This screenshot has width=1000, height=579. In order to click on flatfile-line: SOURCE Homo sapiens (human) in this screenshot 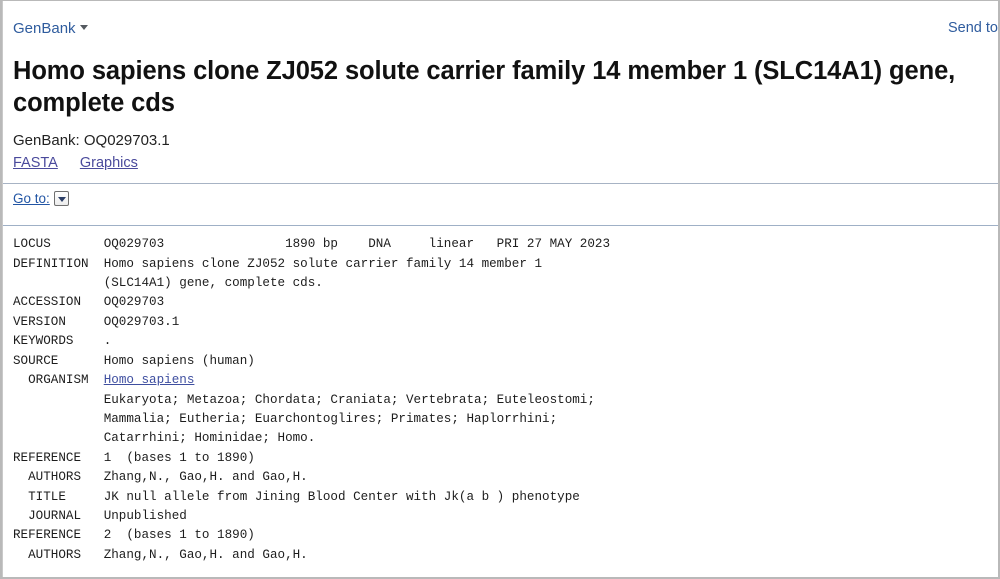, I will do `click(134, 360)`.